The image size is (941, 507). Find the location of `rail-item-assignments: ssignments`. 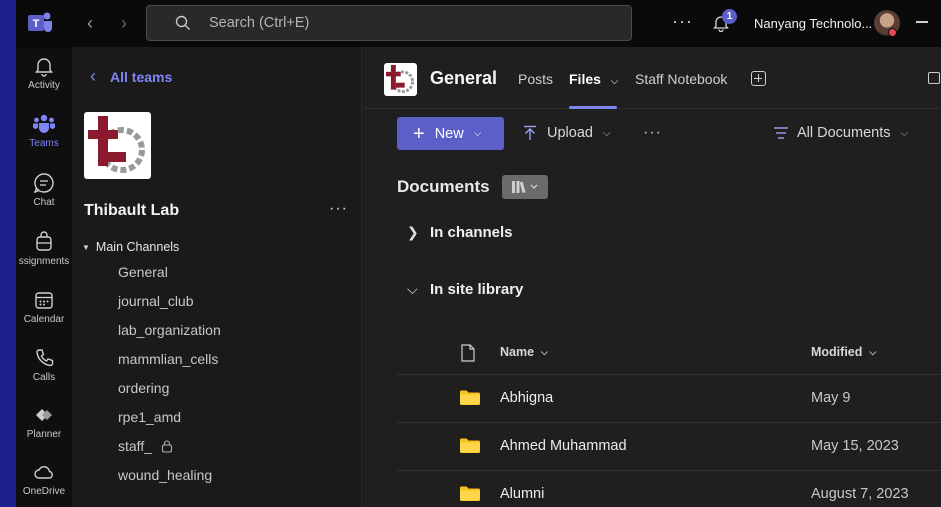

rail-item-assignments: ssignments is located at coordinates (44, 260).